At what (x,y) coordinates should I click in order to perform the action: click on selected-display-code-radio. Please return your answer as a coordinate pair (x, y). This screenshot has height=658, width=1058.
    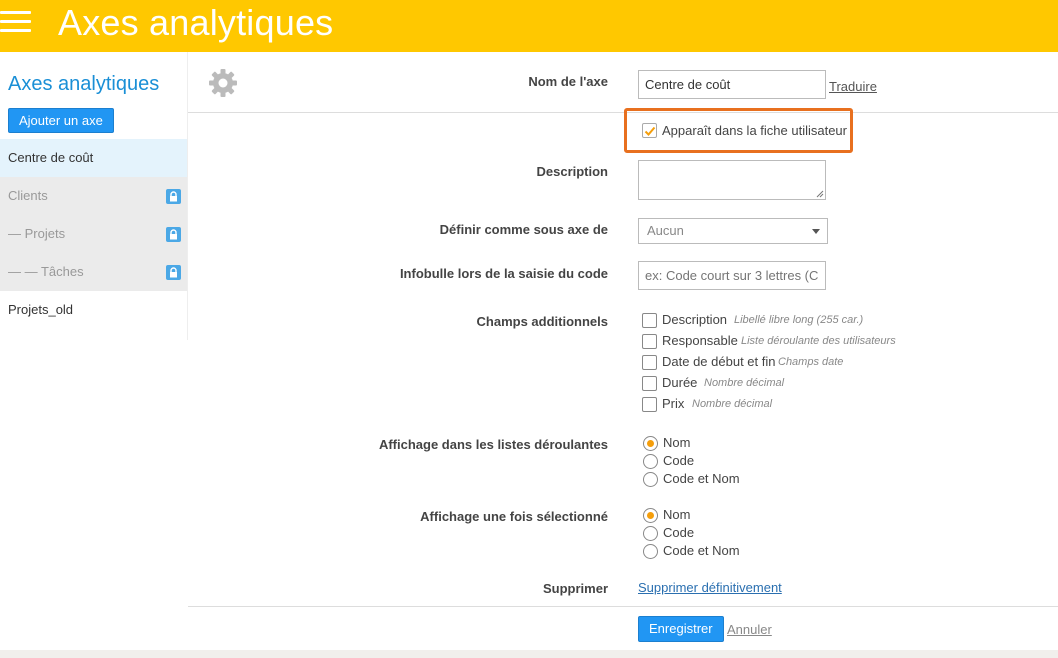
    Looking at the image, I should click on (650, 533).